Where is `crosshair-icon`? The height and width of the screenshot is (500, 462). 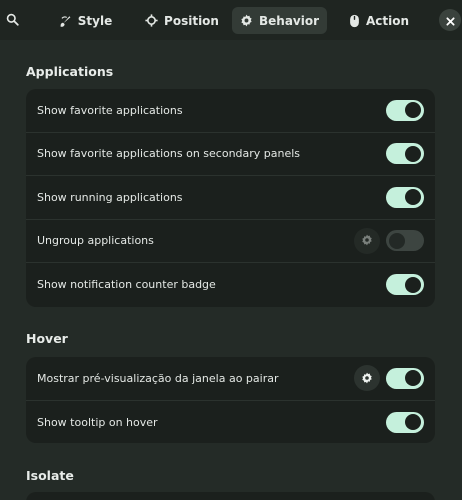
crosshair-icon is located at coordinates (151, 20).